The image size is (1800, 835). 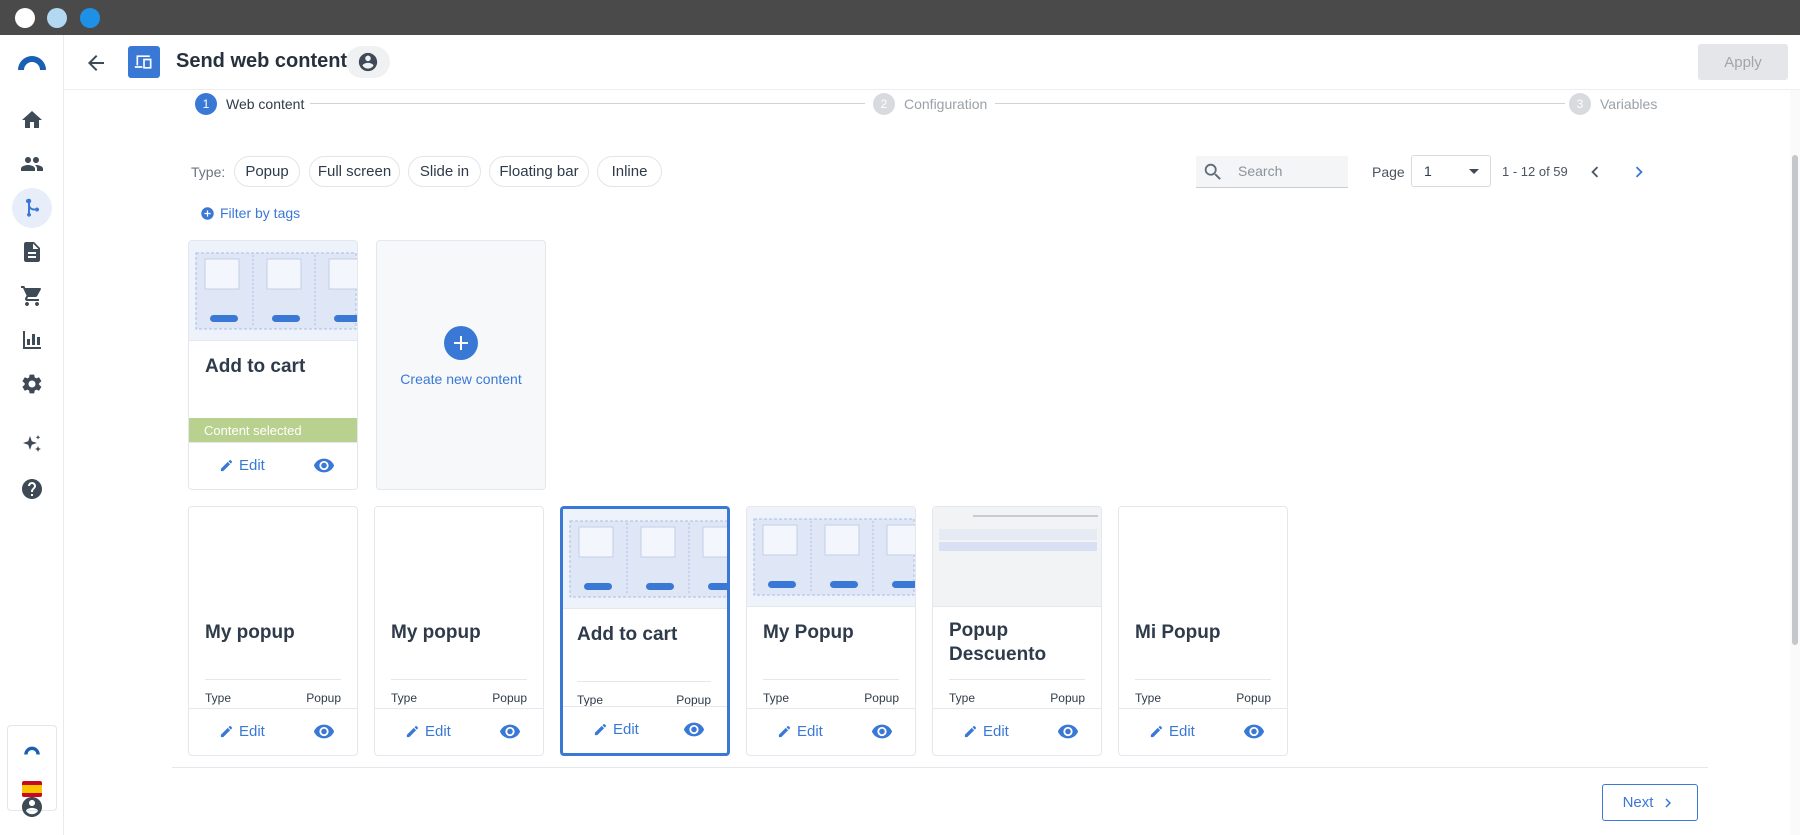 What do you see at coordinates (444, 171) in the screenshot?
I see `type-chip-slide-in: Slide in` at bounding box center [444, 171].